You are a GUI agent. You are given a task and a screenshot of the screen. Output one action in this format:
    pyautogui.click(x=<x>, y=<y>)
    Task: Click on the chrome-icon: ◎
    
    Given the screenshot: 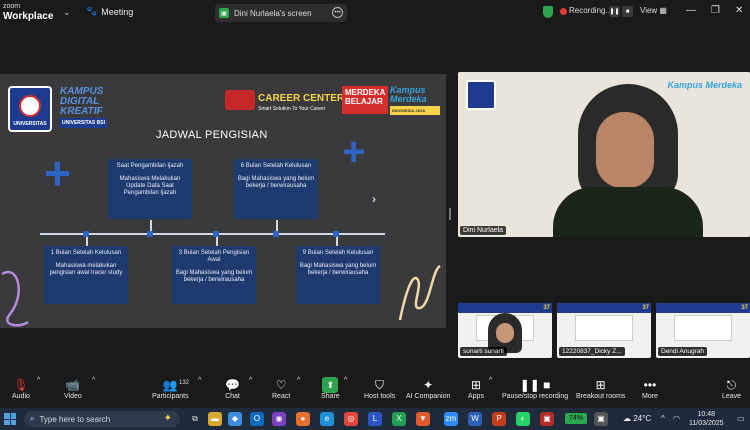 What is the action you would take?
    pyautogui.click(x=351, y=419)
    